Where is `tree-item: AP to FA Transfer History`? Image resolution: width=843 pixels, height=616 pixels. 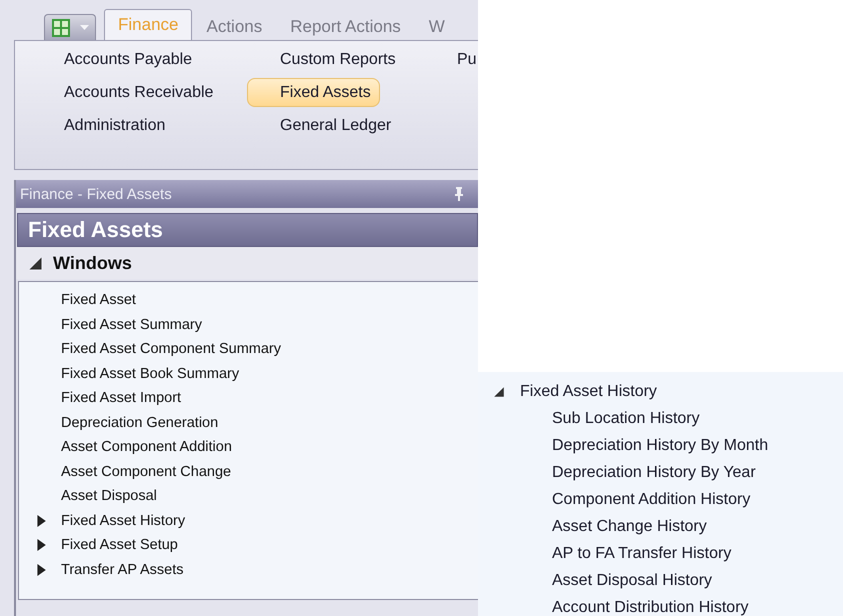
tree-item: AP to FA Transfer History is located at coordinates (642, 553).